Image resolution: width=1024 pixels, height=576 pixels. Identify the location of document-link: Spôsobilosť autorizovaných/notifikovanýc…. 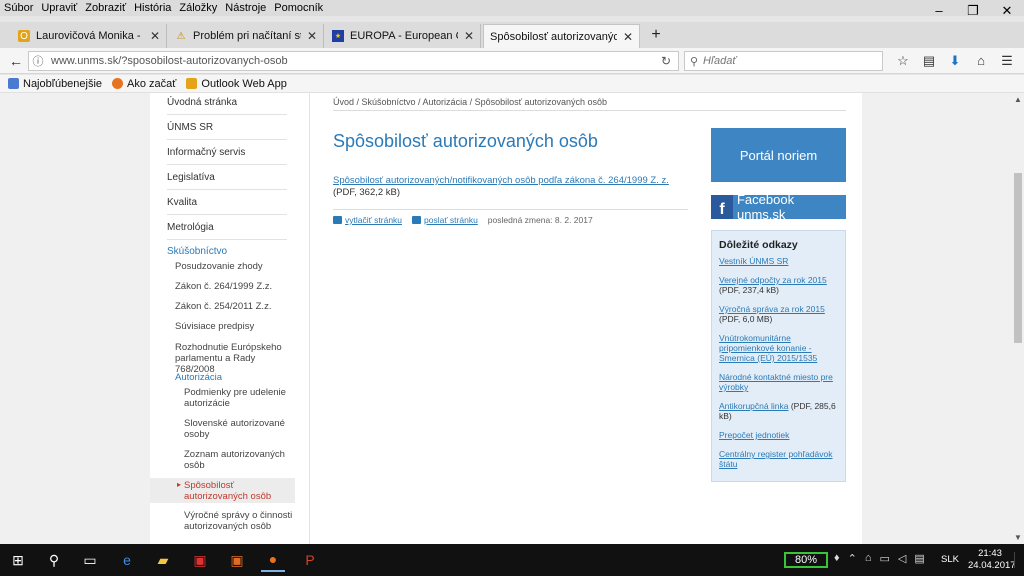
(501, 180).